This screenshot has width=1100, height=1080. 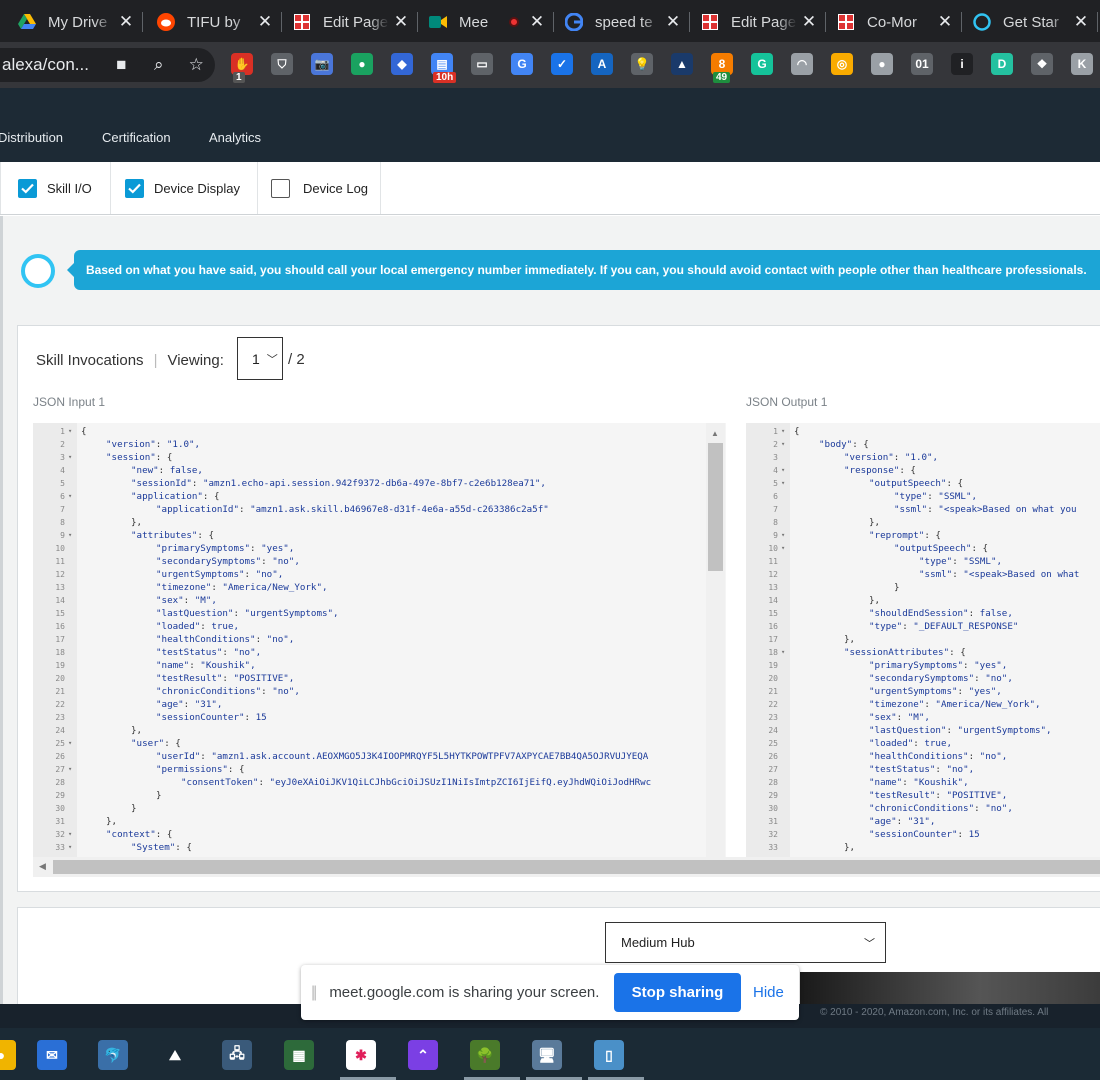 What do you see at coordinates (121, 65) in the screenshot?
I see `camera-indicator-icon: ■` at bounding box center [121, 65].